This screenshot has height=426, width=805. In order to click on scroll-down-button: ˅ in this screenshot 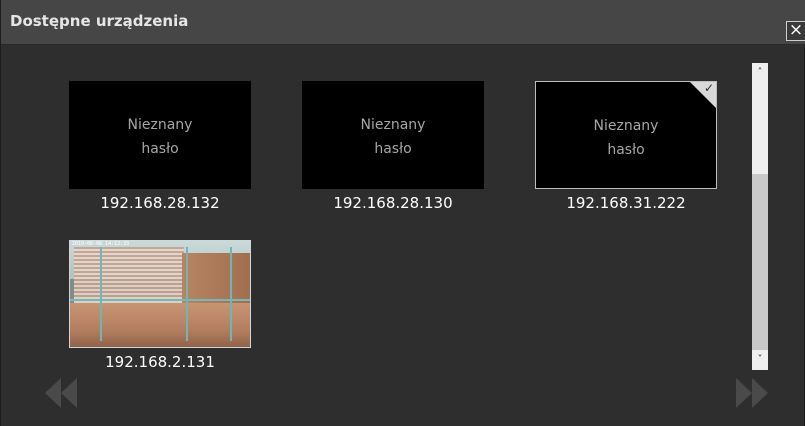, I will do `click(760, 360)`.